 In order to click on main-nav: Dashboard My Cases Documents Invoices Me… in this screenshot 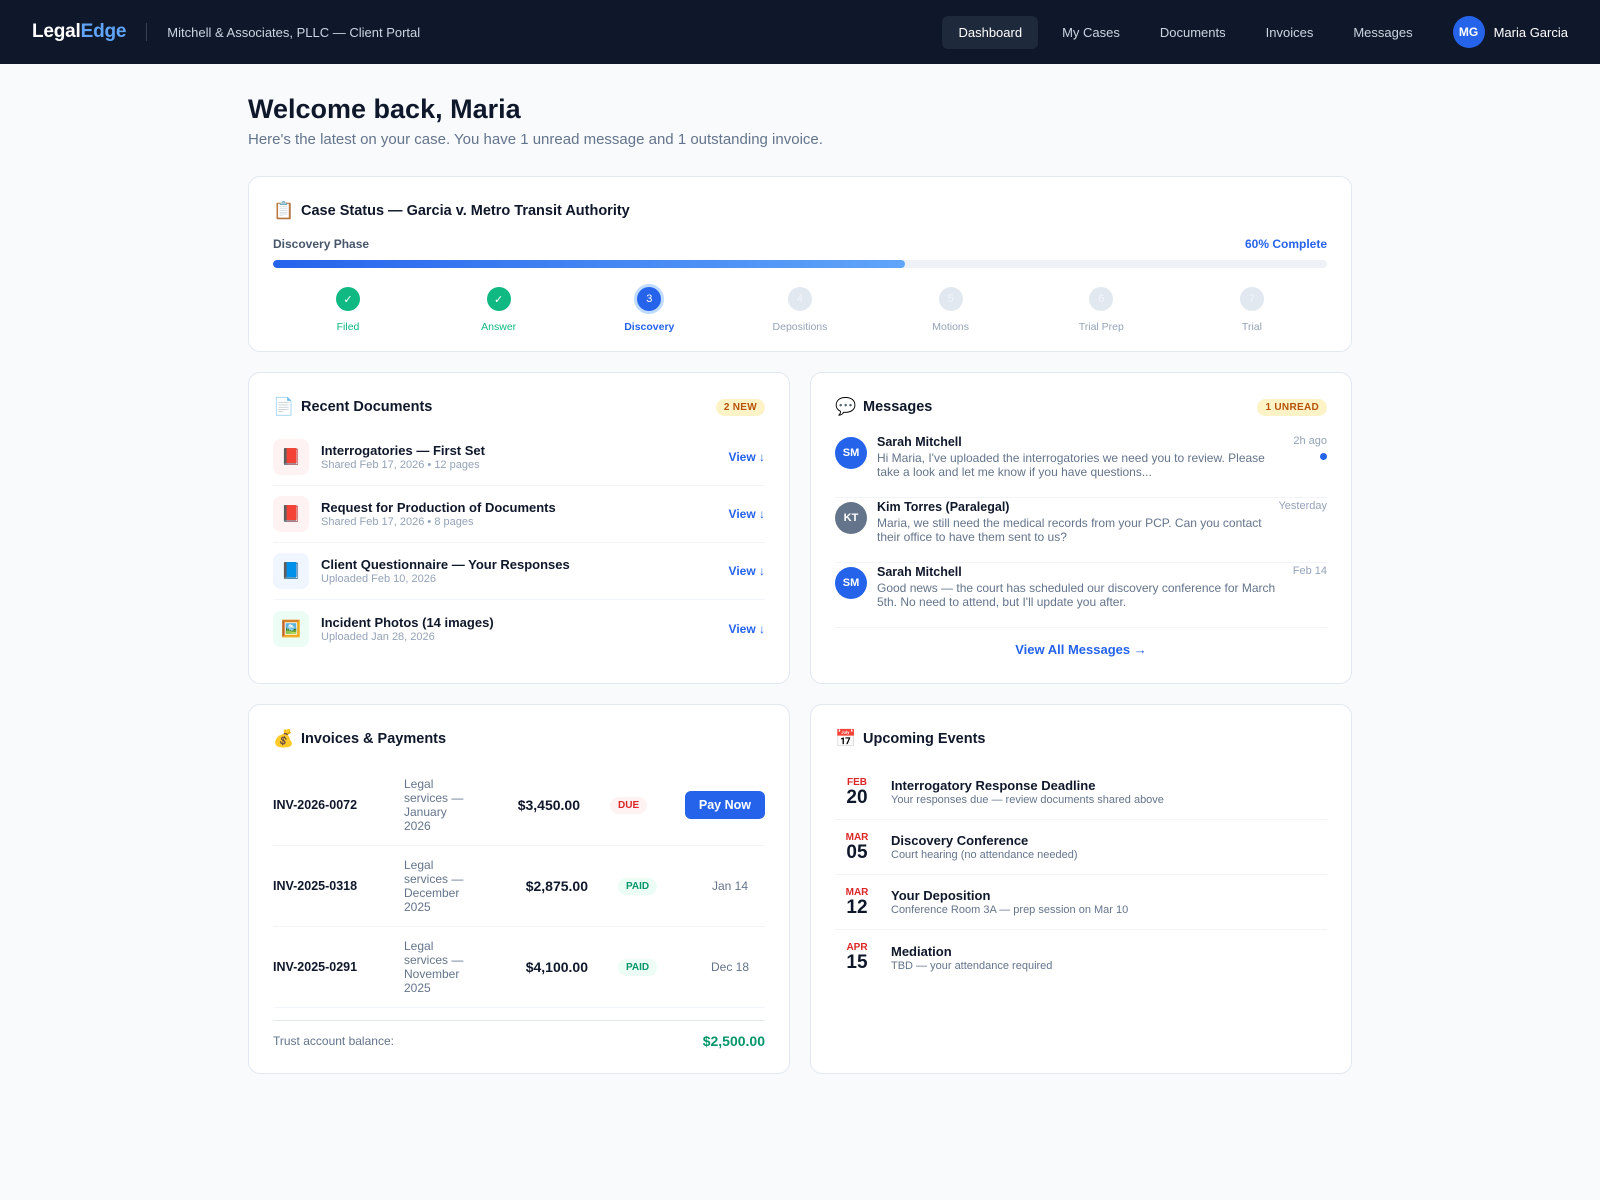, I will do `click(1185, 32)`.